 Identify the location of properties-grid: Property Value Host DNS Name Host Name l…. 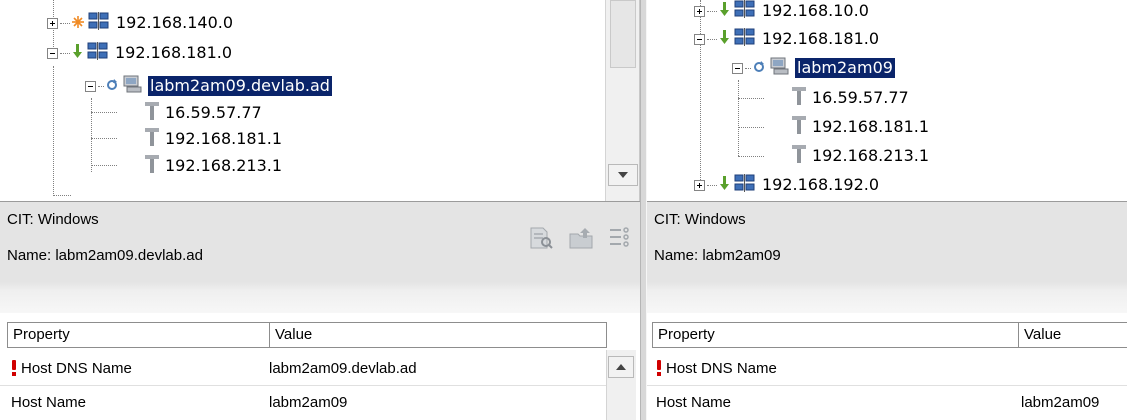
(887, 366).